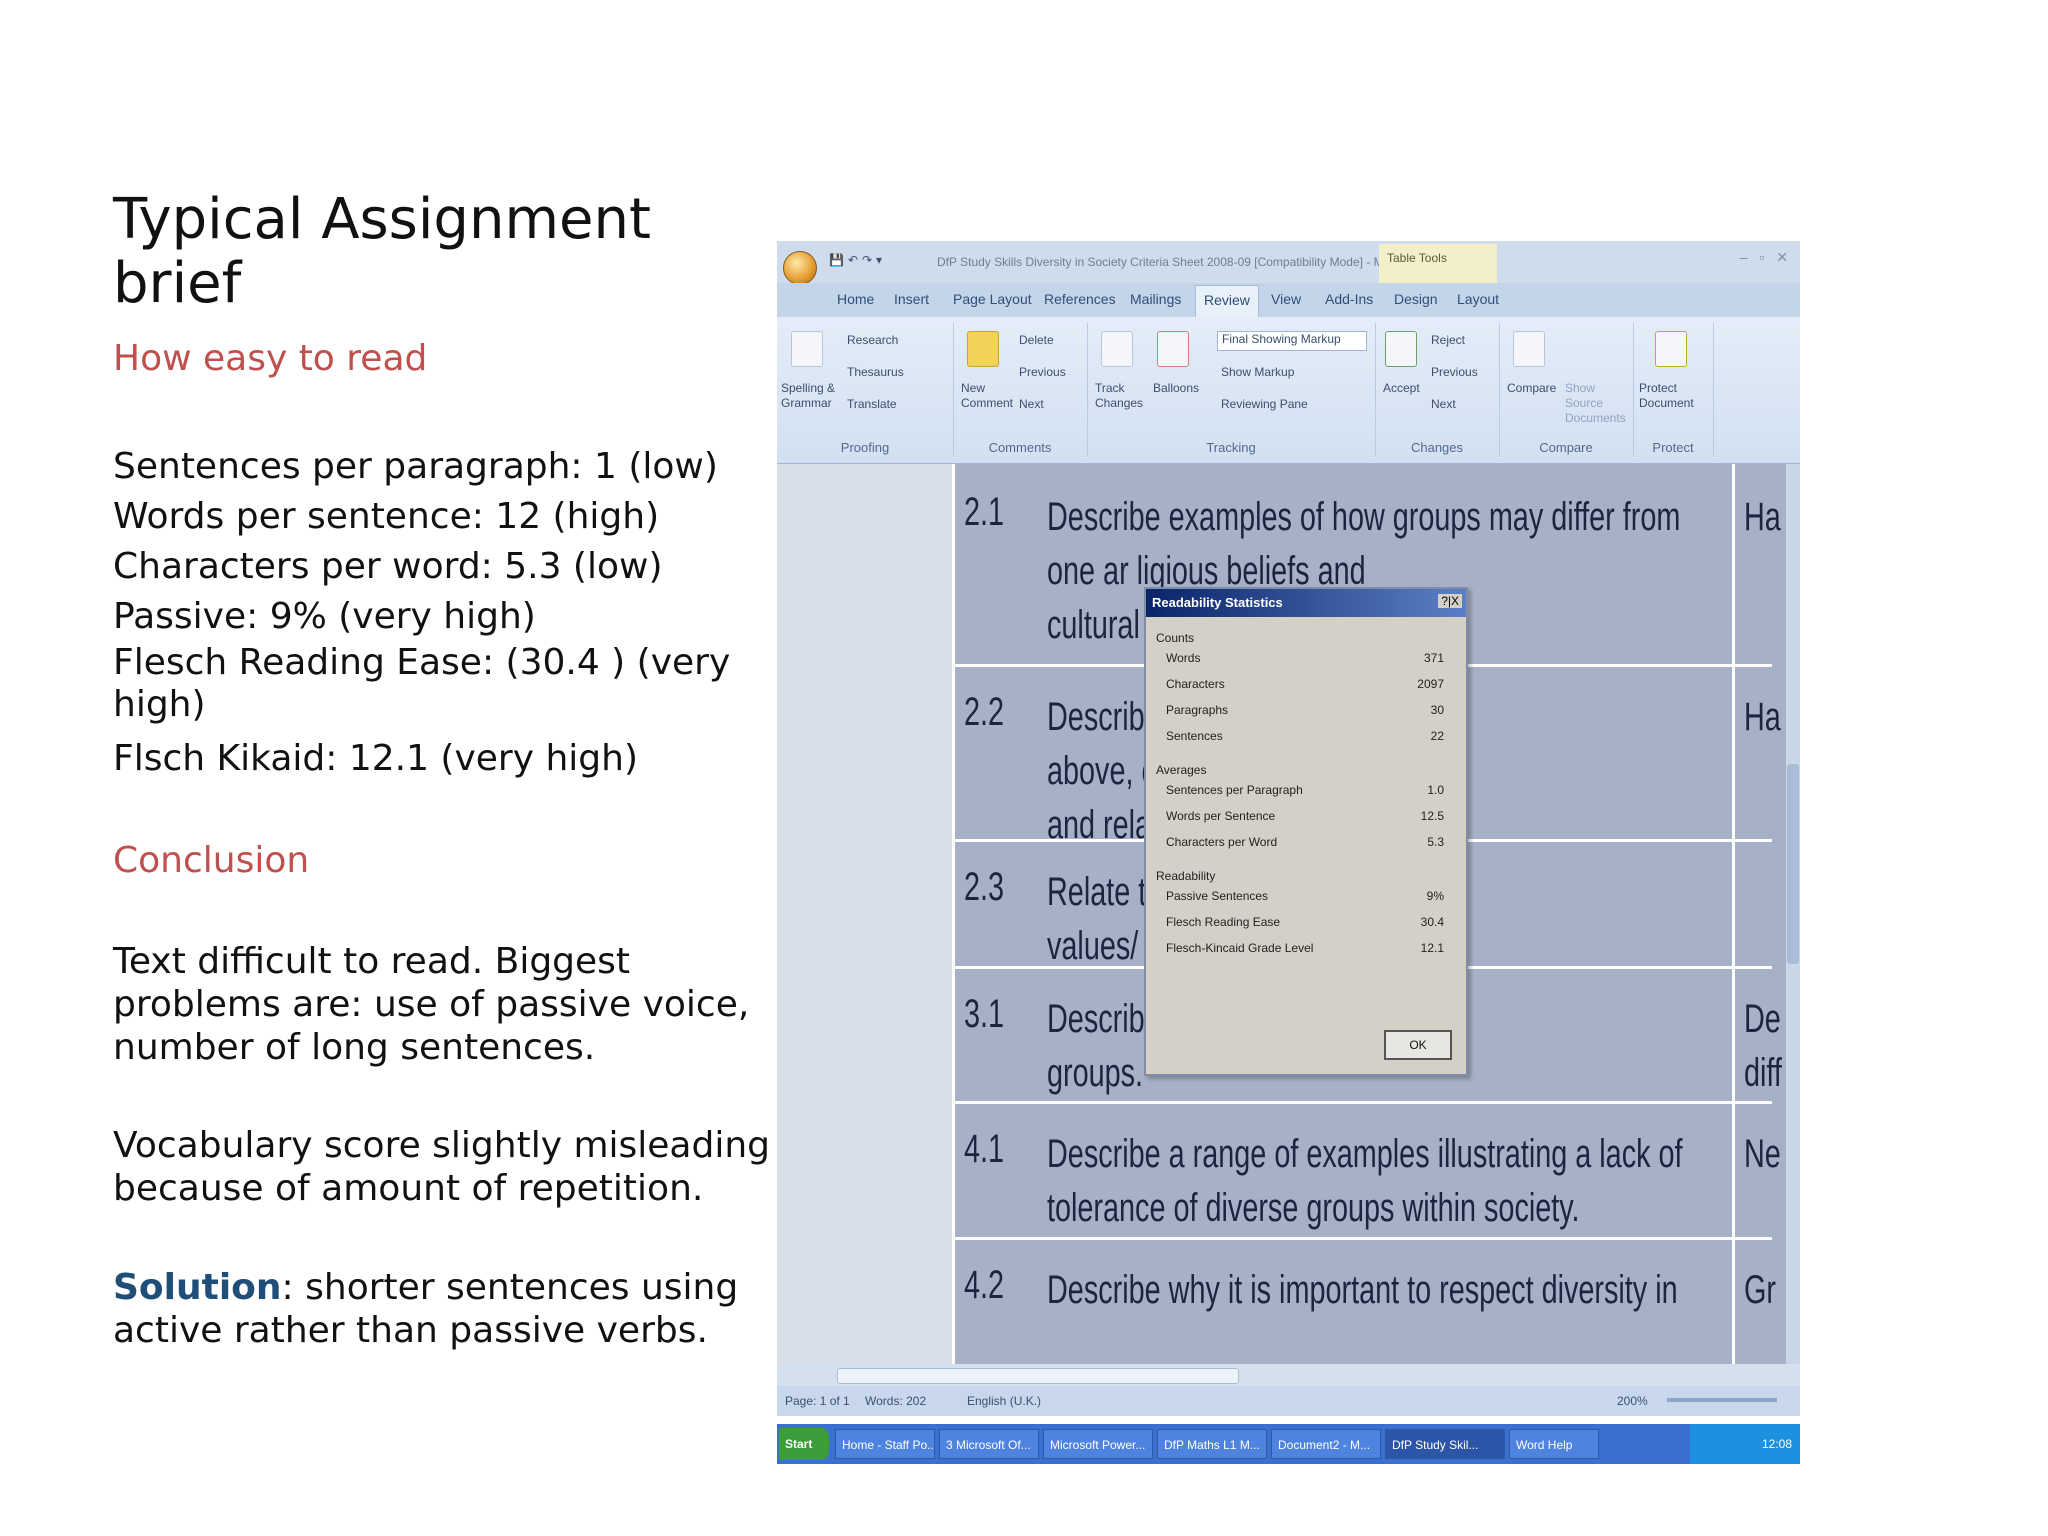  What do you see at coordinates (1435, 896) in the screenshot?
I see `dialog-stat-value: 9%` at bounding box center [1435, 896].